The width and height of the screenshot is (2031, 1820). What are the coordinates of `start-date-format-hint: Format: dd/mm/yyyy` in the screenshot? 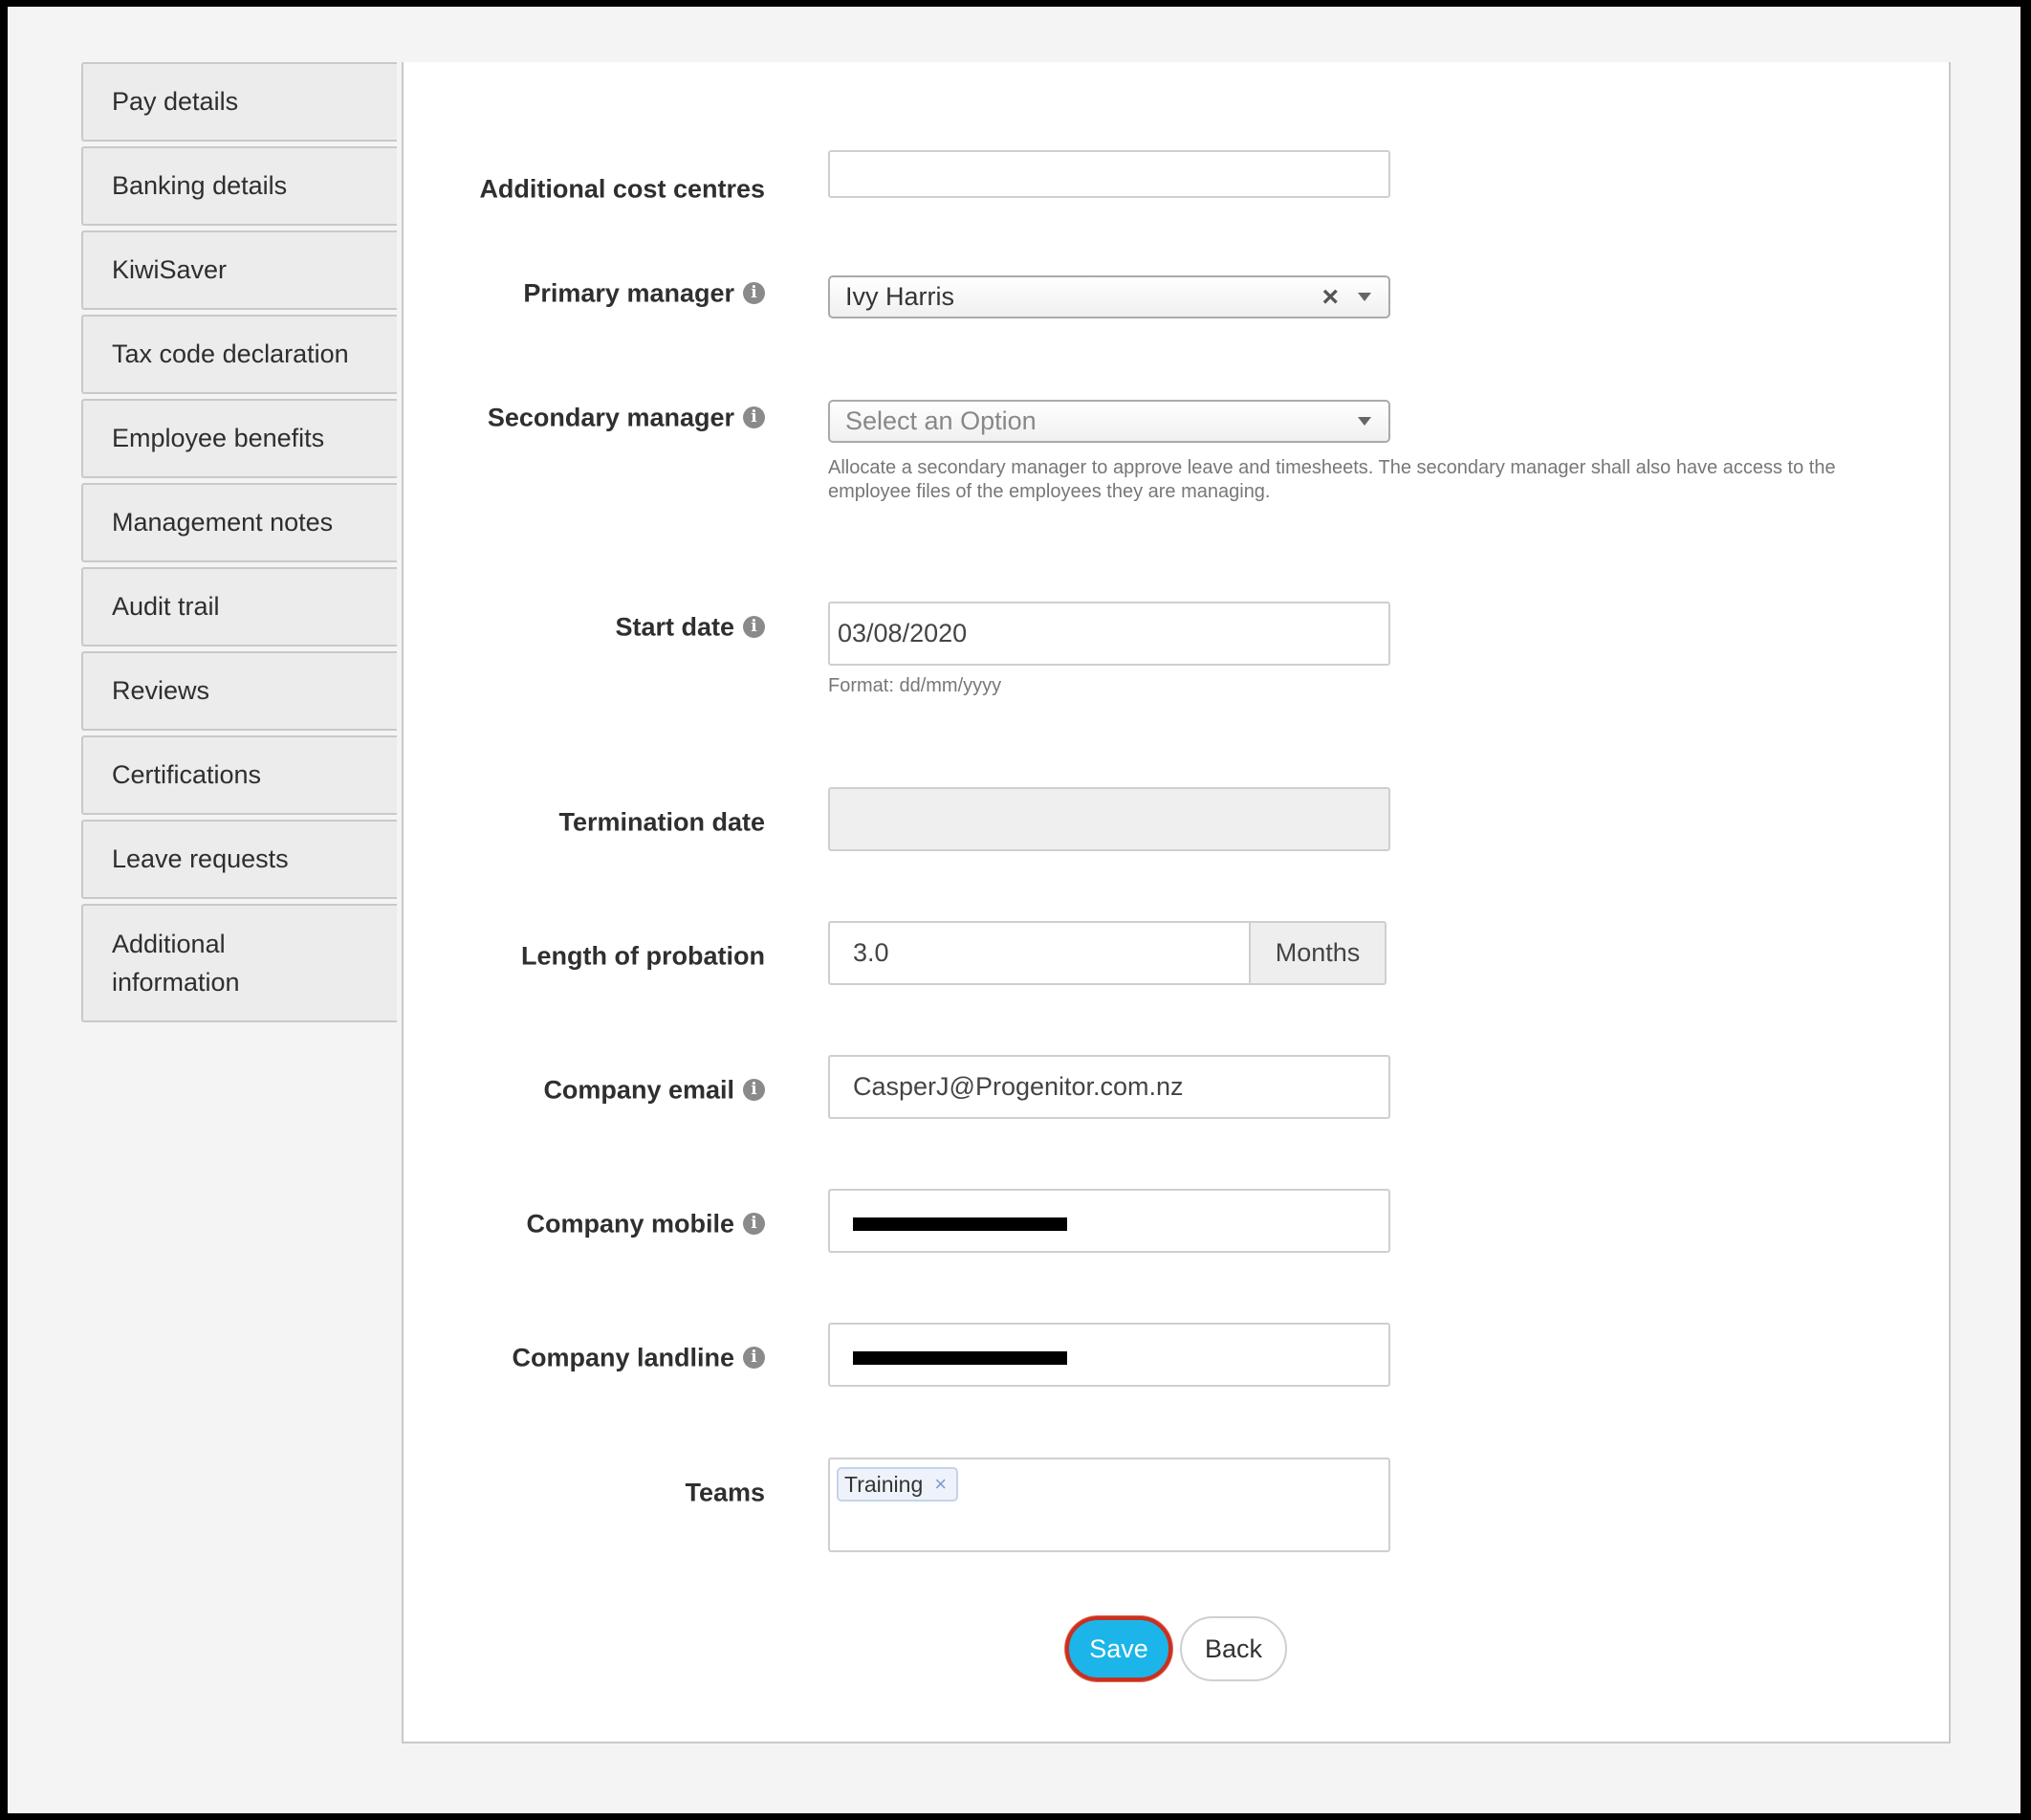 It's located at (915, 686).